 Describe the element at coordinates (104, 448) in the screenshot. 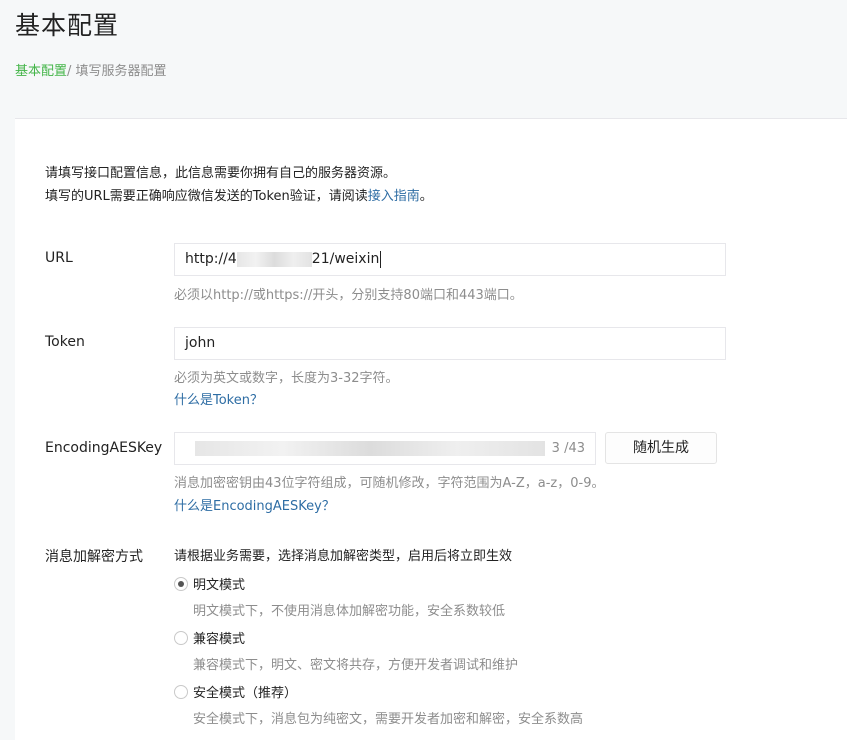

I see `aeskey-label: EncodingAESKey` at that location.